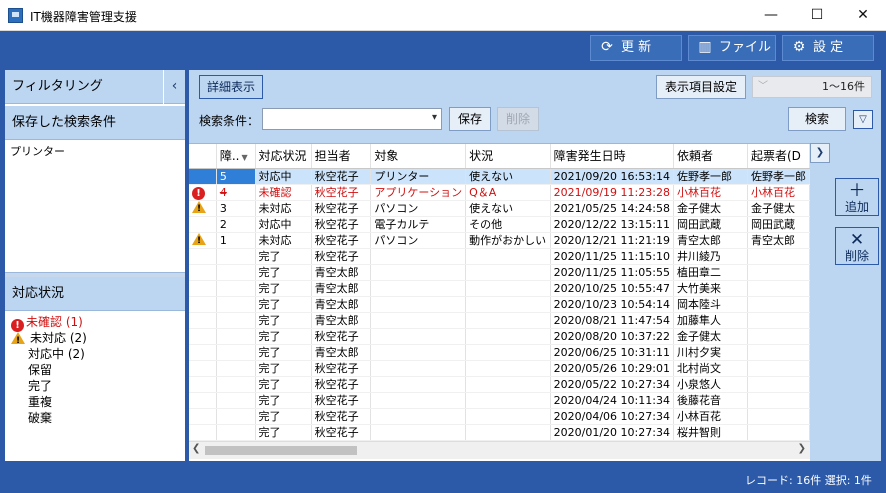 The image size is (886, 493). I want to click on table-row: 完了 青空太郎 2020/10/25 10:55:47 大竹美来, so click(499, 288).